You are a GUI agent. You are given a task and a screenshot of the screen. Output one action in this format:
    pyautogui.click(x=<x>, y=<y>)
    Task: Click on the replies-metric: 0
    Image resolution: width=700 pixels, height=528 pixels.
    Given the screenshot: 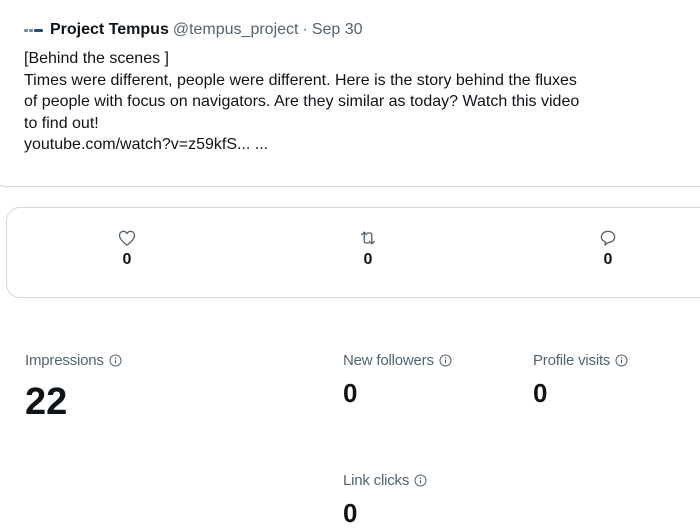 What is the action you would take?
    pyautogui.click(x=608, y=248)
    